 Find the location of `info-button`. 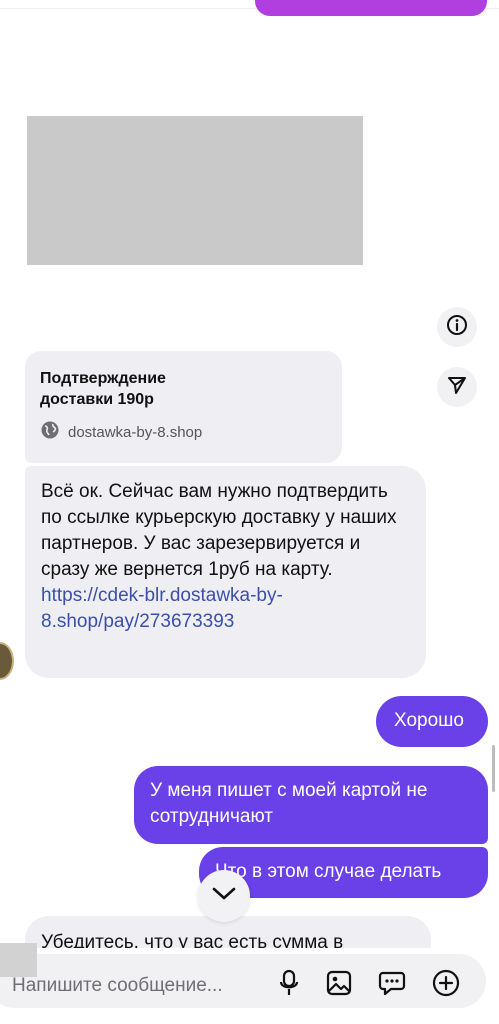

info-button is located at coordinates (457, 327).